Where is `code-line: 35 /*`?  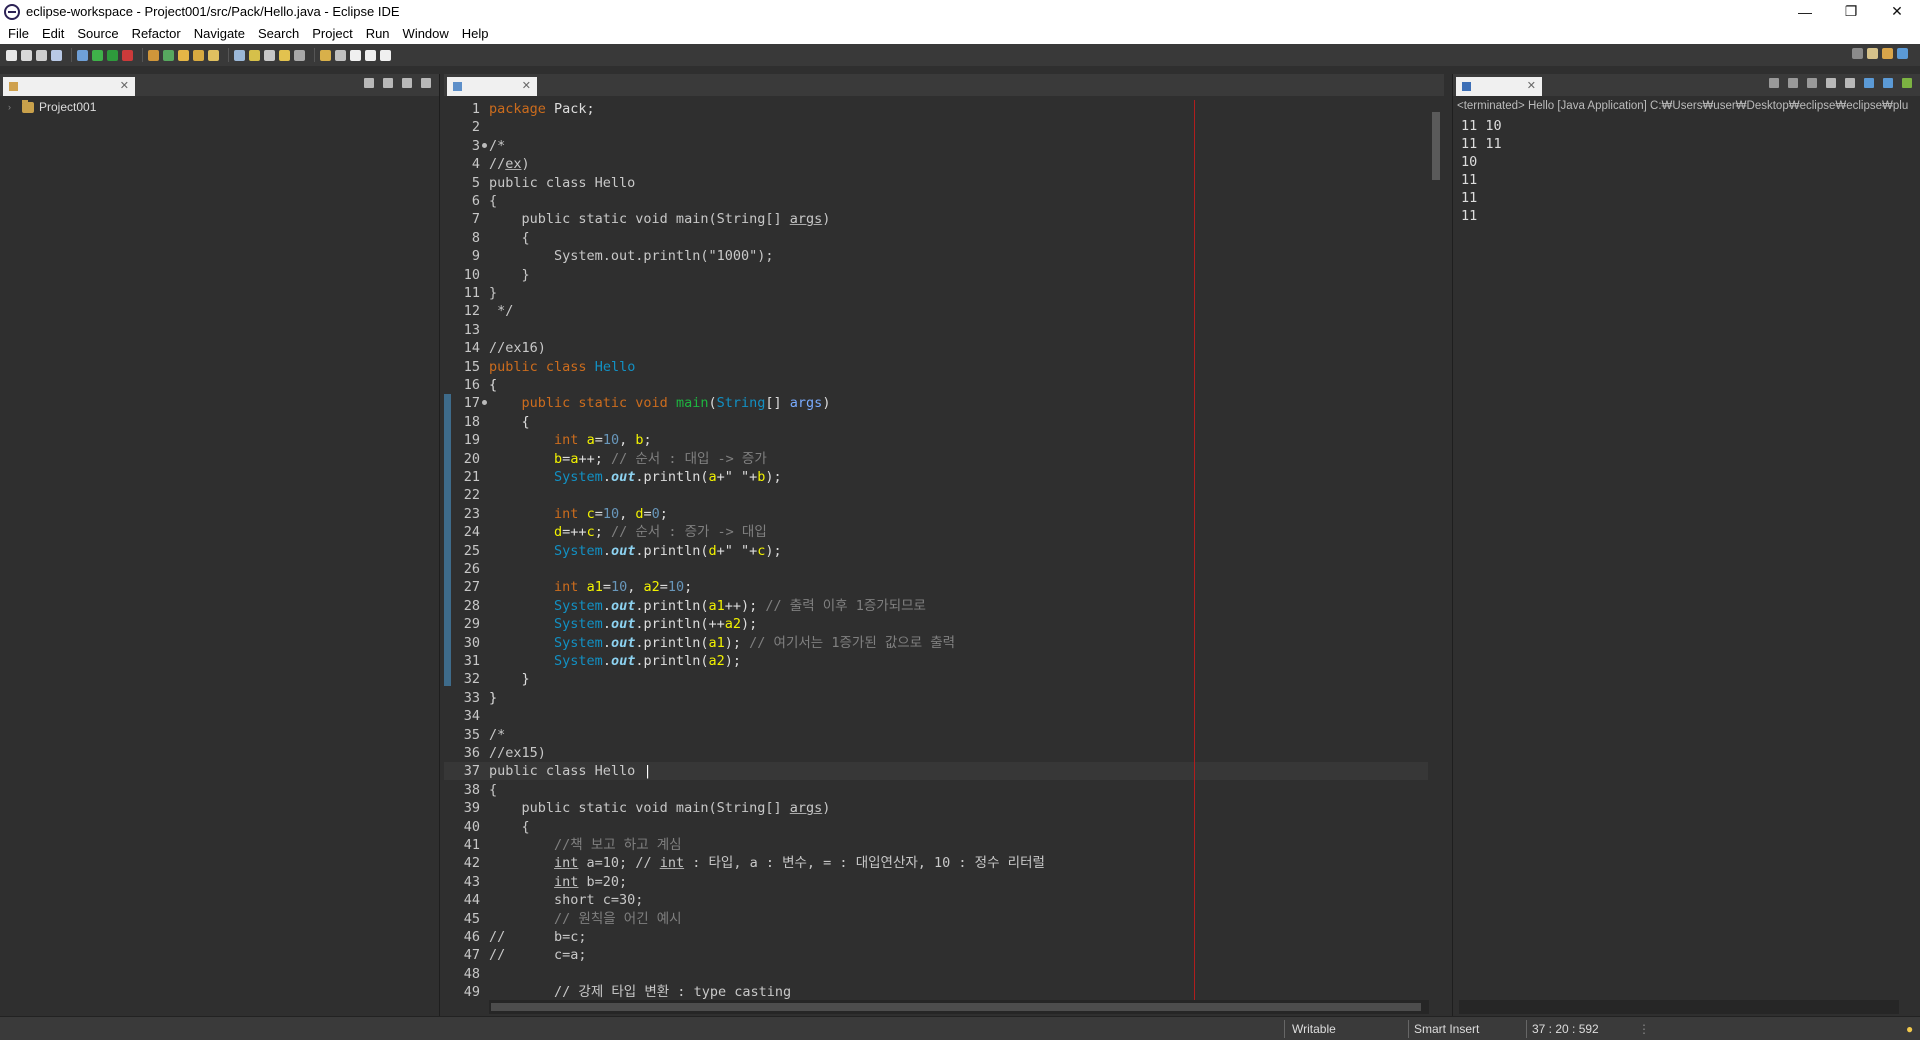 code-line: 35 /* is located at coordinates (936, 735).